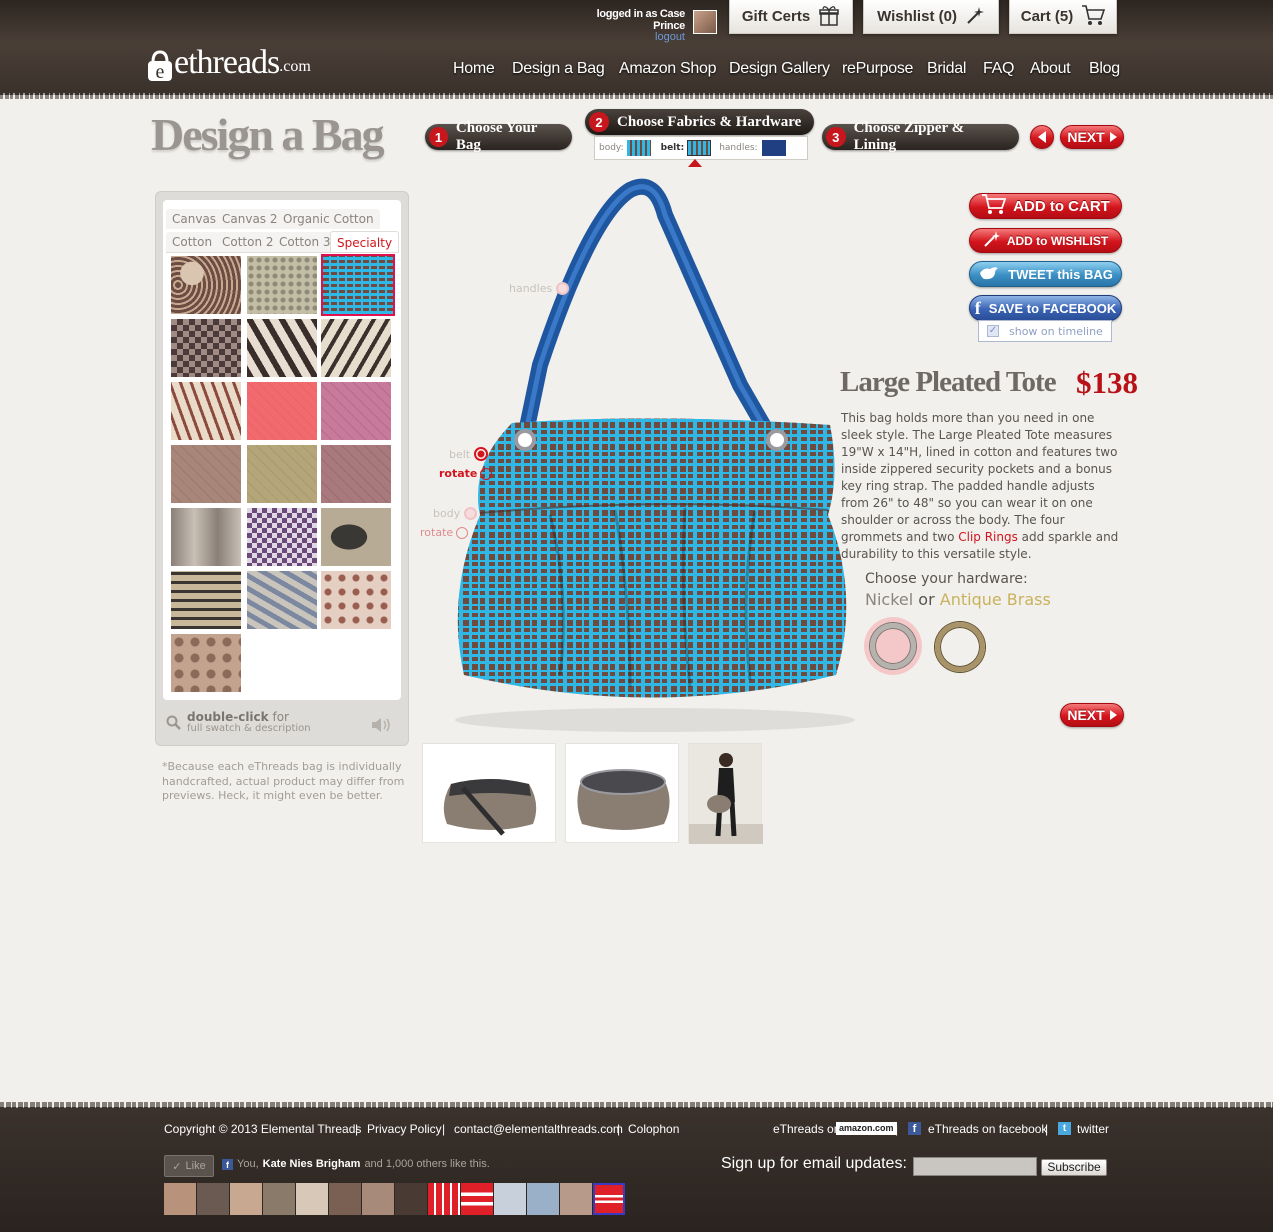  What do you see at coordinates (404, 1129) in the screenshot?
I see `footer-privacy-link: Privacy Policy` at bounding box center [404, 1129].